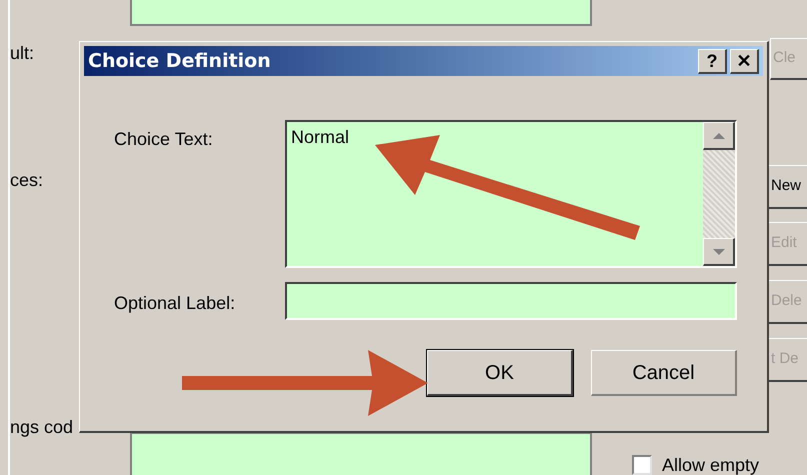  I want to click on field-label: ngs cod, so click(42, 427).